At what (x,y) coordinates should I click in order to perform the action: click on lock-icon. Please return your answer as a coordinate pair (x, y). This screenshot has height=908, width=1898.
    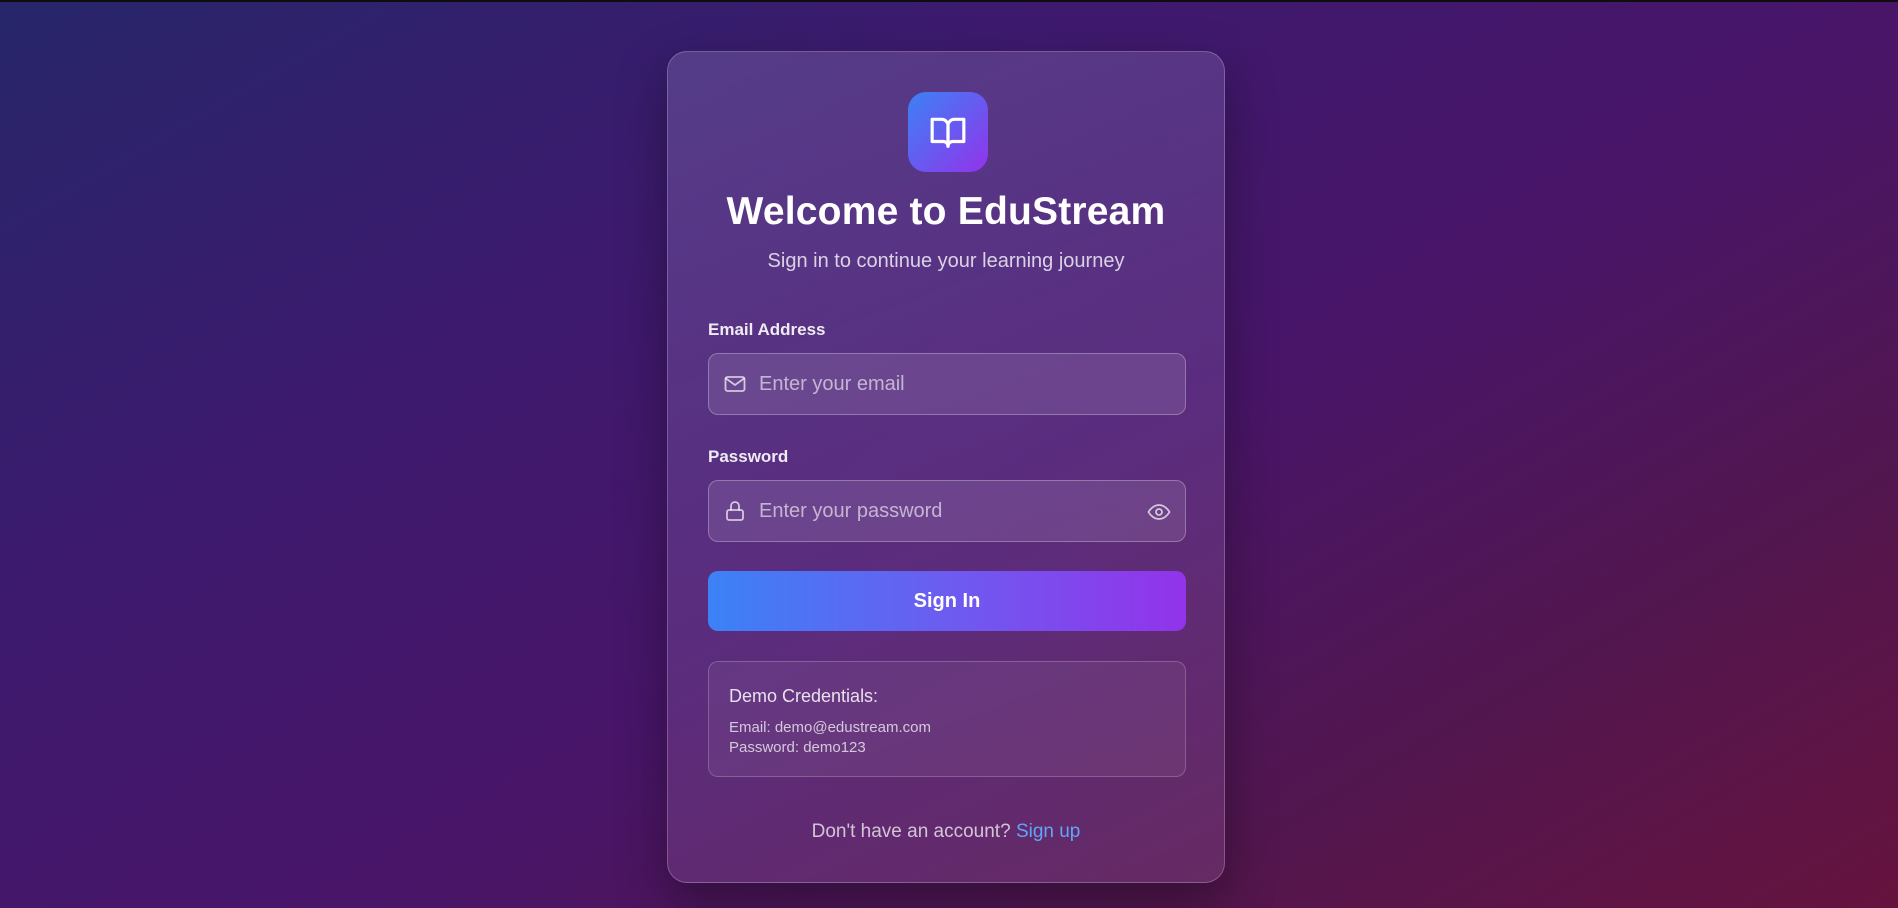
    Looking at the image, I should click on (735, 511).